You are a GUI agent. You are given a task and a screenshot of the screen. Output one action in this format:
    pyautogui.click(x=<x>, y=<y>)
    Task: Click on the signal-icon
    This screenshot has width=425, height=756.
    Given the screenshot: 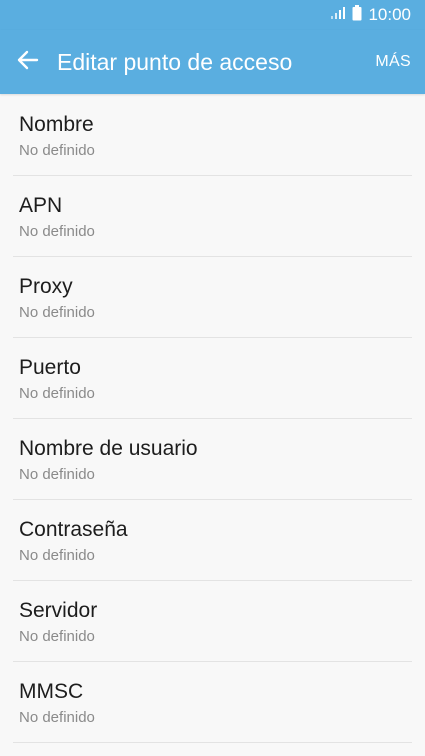 What is the action you would take?
    pyautogui.click(x=338, y=15)
    